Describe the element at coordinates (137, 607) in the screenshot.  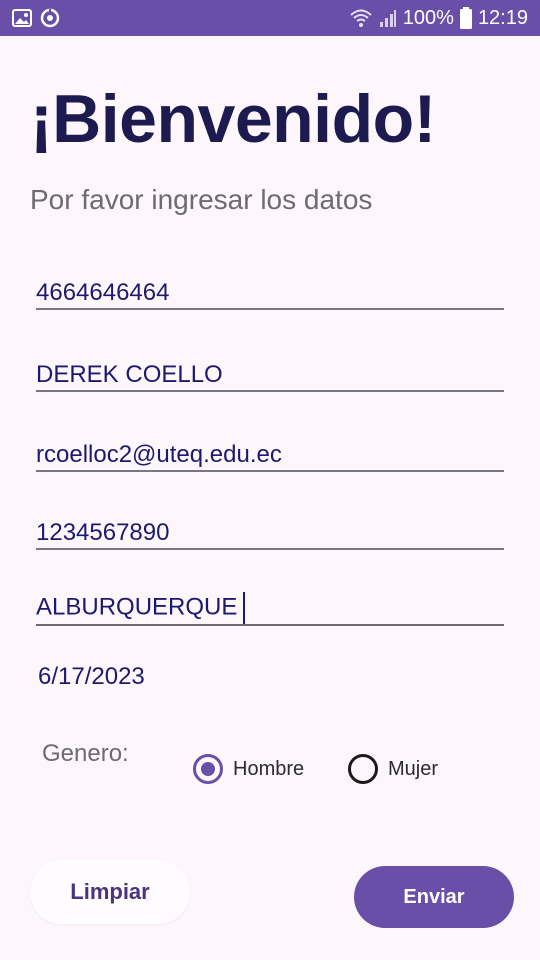
I see `city-field-text: ALBURQUERQUE` at that location.